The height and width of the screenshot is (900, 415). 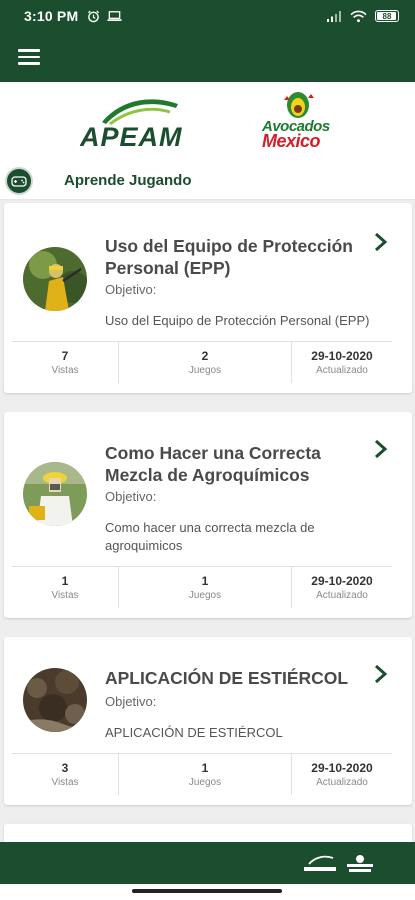 I want to click on apeam-logo-text: APEAM, so click(x=131, y=137).